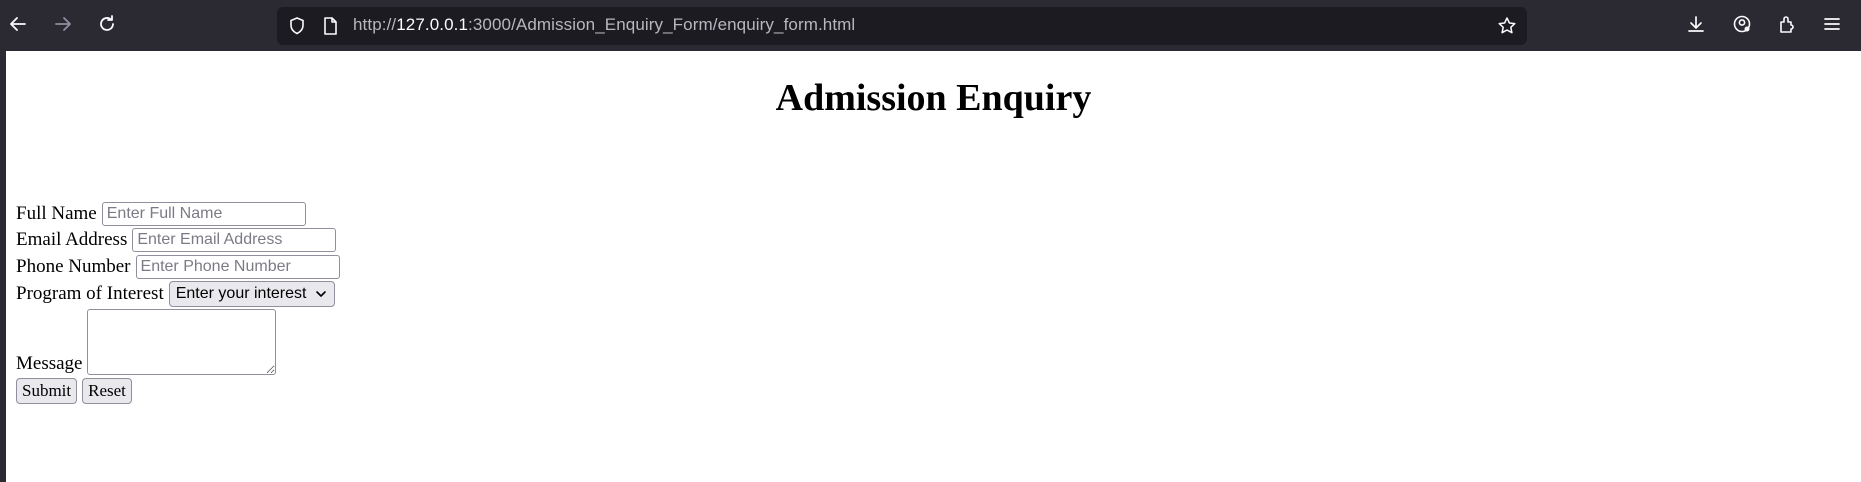 The image size is (1861, 482). I want to click on menu-button, so click(1832, 26).